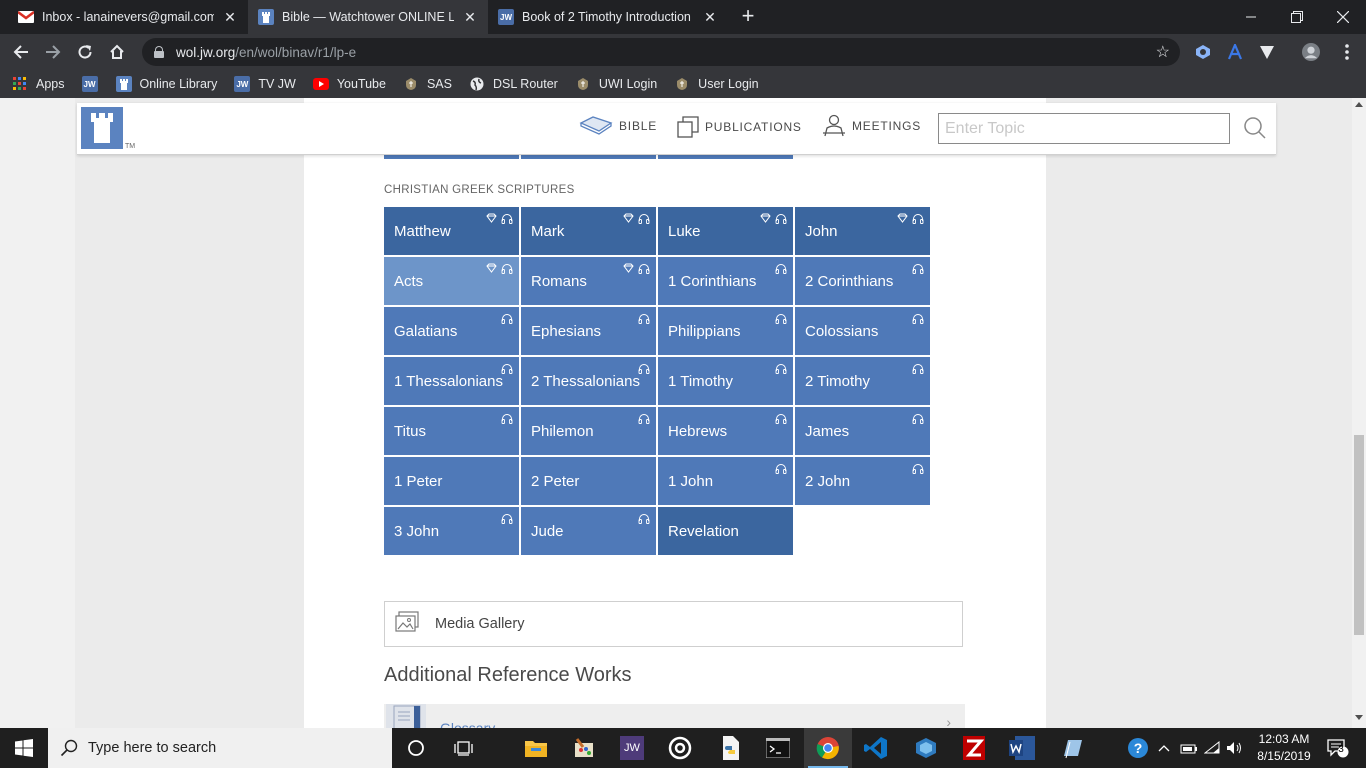  What do you see at coordinates (926, 748) in the screenshot?
I see `virtualbox-icon` at bounding box center [926, 748].